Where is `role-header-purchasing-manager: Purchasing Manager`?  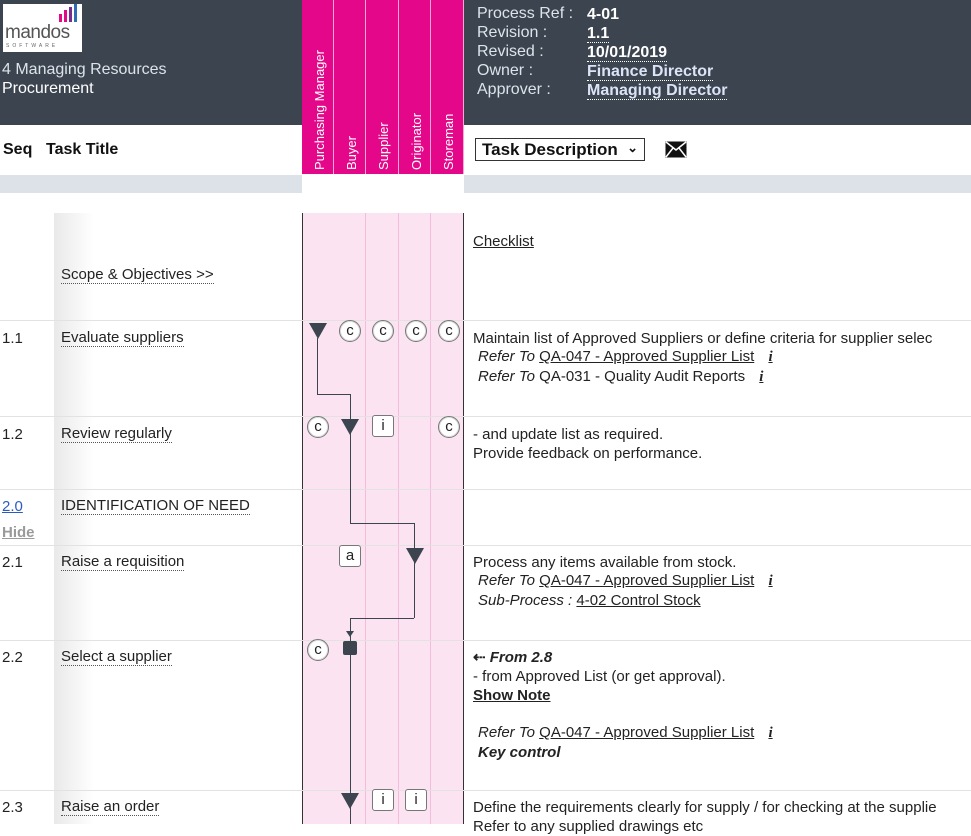 role-header-purchasing-manager: Purchasing Manager is located at coordinates (318, 87).